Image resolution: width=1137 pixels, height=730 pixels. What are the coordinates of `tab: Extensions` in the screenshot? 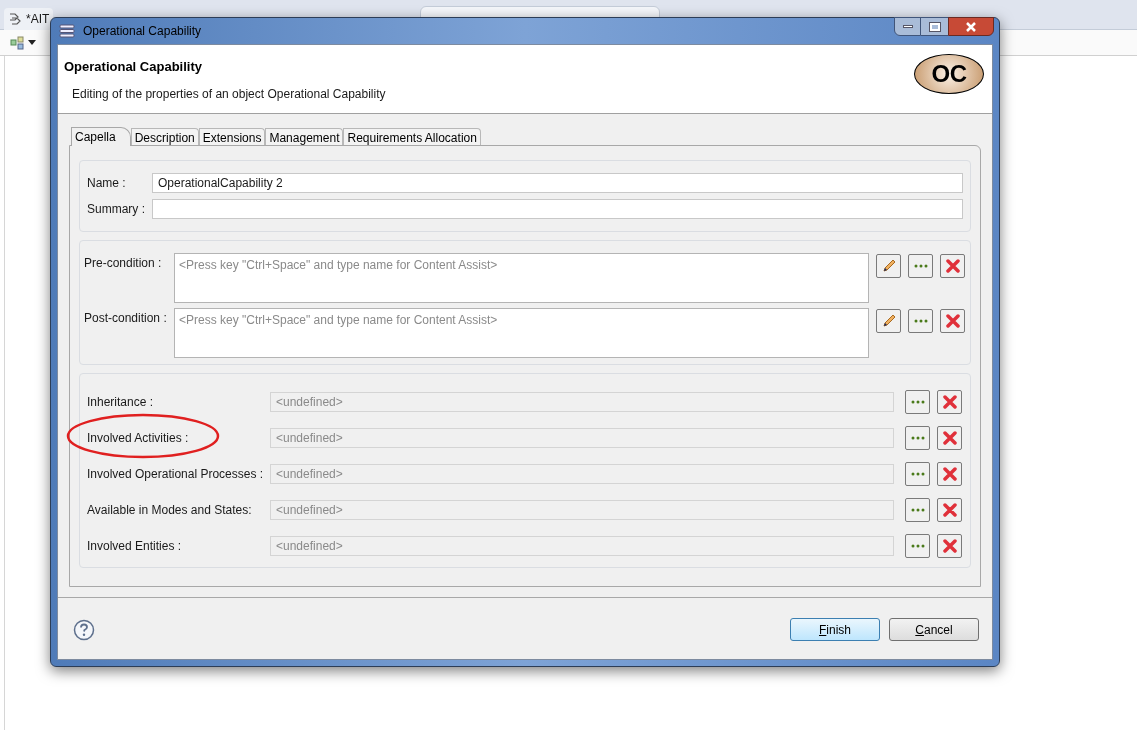 It's located at (232, 136).